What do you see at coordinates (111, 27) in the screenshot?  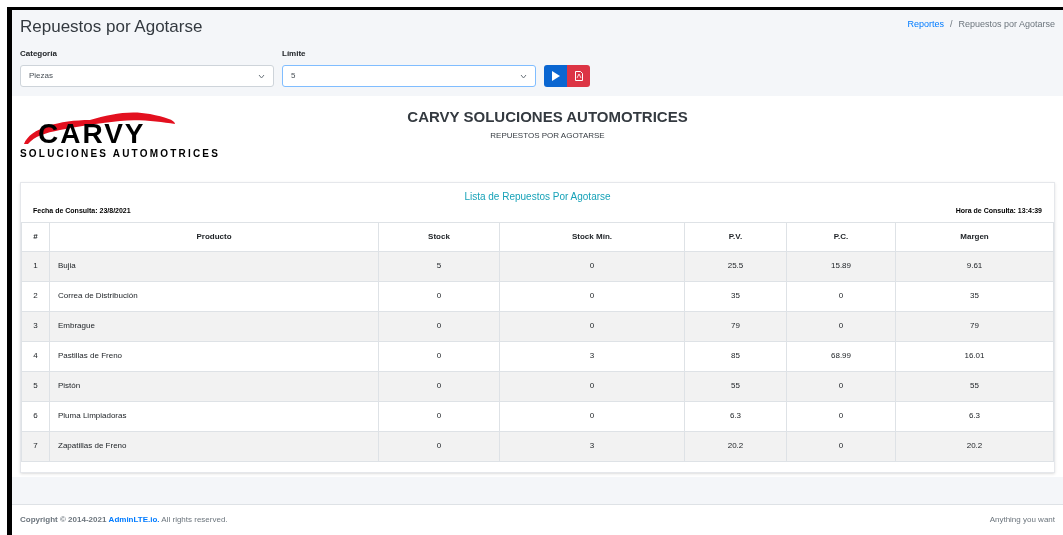 I see `page-title: Repuestos por Agotarse` at bounding box center [111, 27].